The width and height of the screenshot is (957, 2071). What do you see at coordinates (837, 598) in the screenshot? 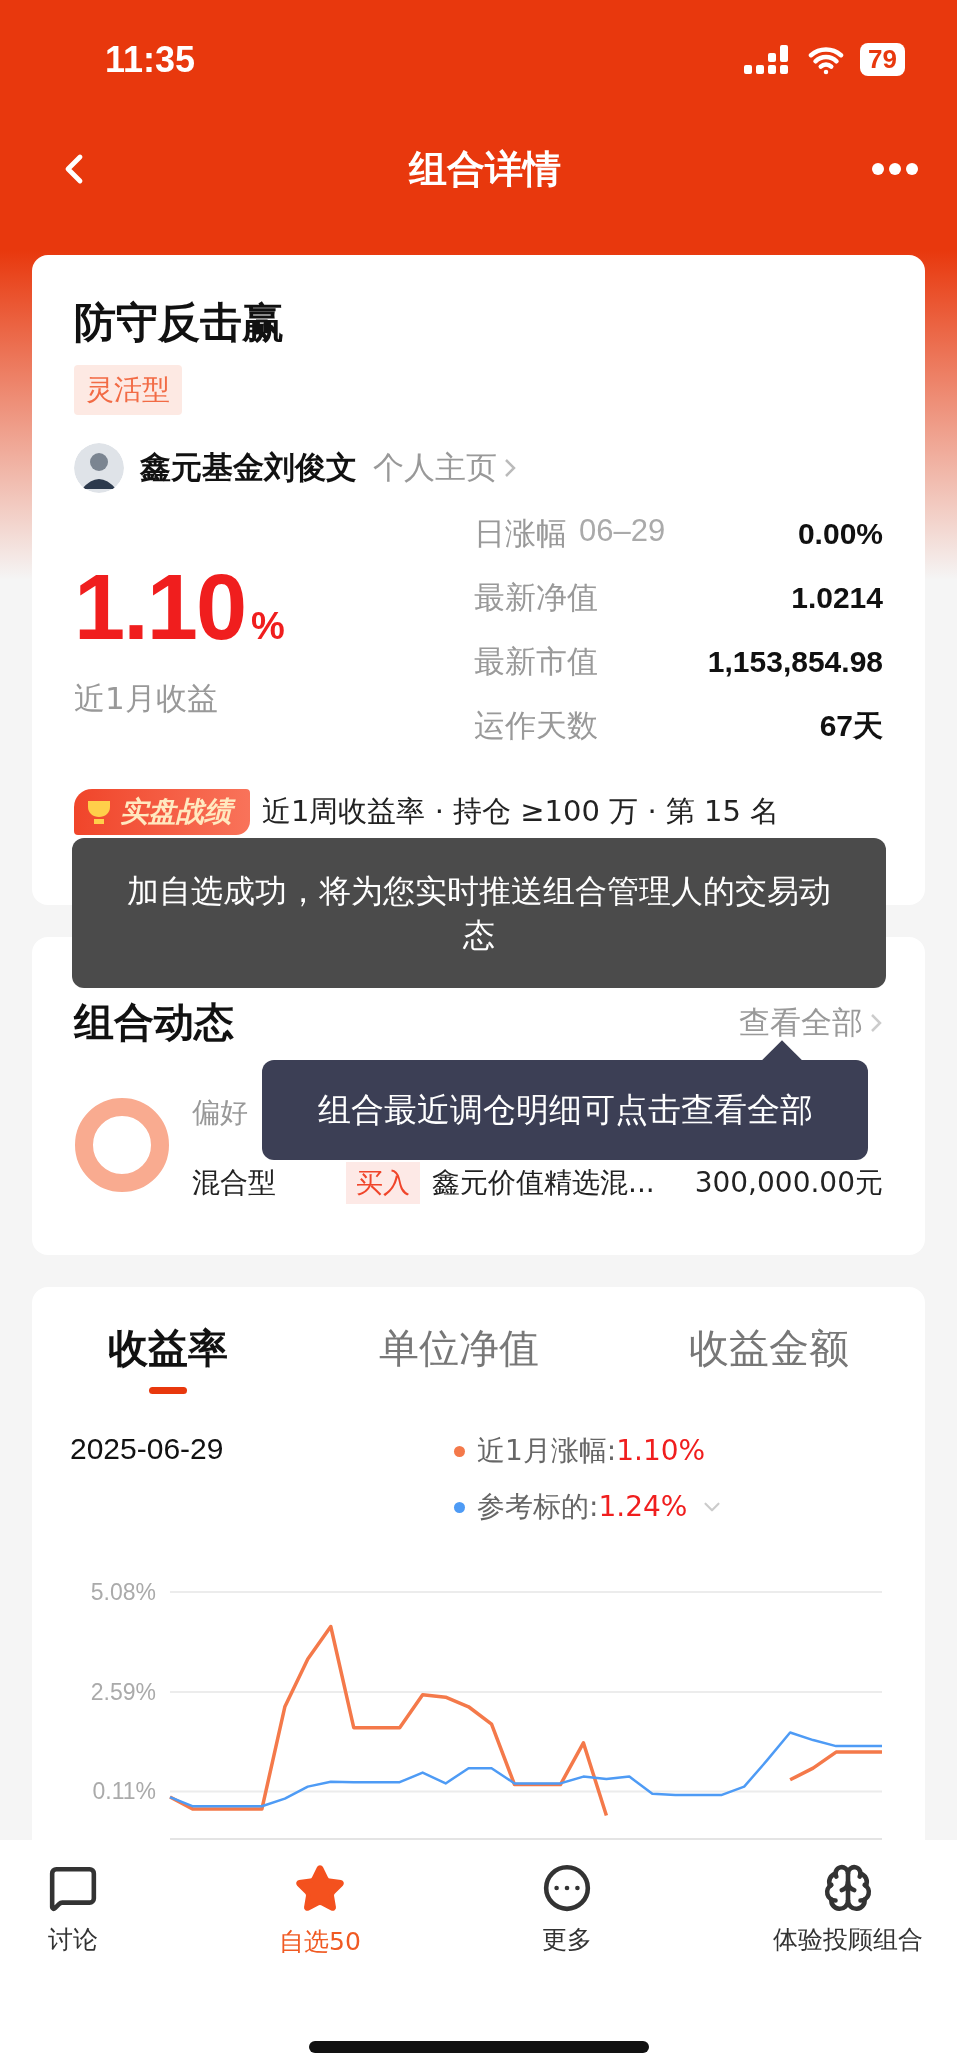
I see `stat-value: 1.0214` at bounding box center [837, 598].